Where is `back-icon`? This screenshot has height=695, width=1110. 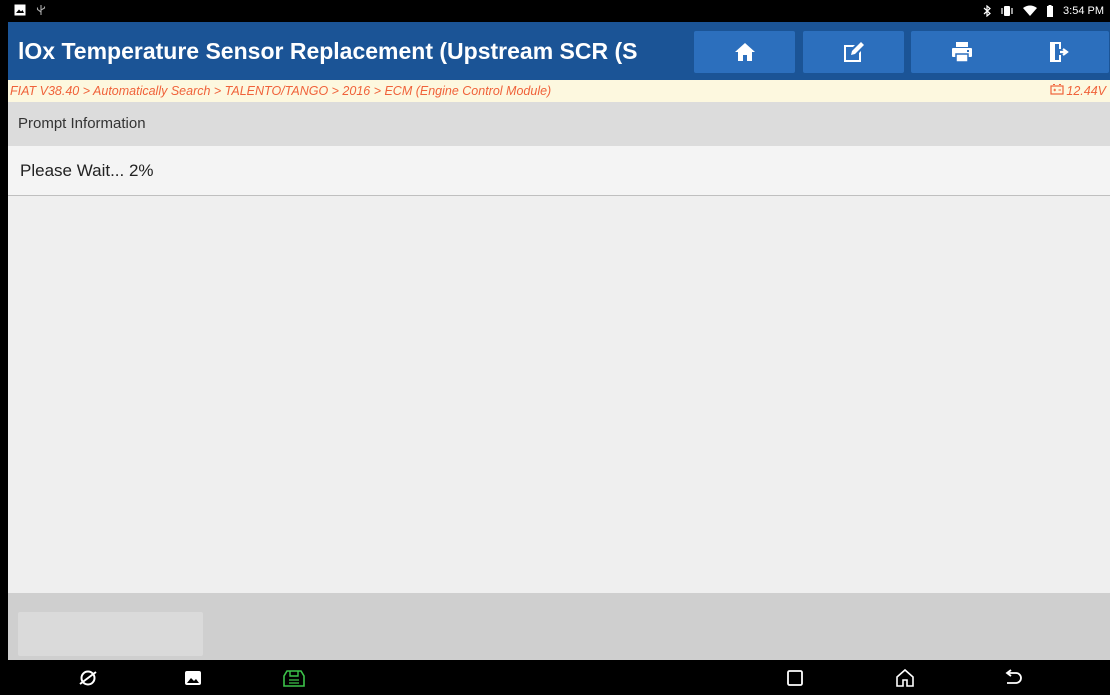
back-icon is located at coordinates (1013, 677).